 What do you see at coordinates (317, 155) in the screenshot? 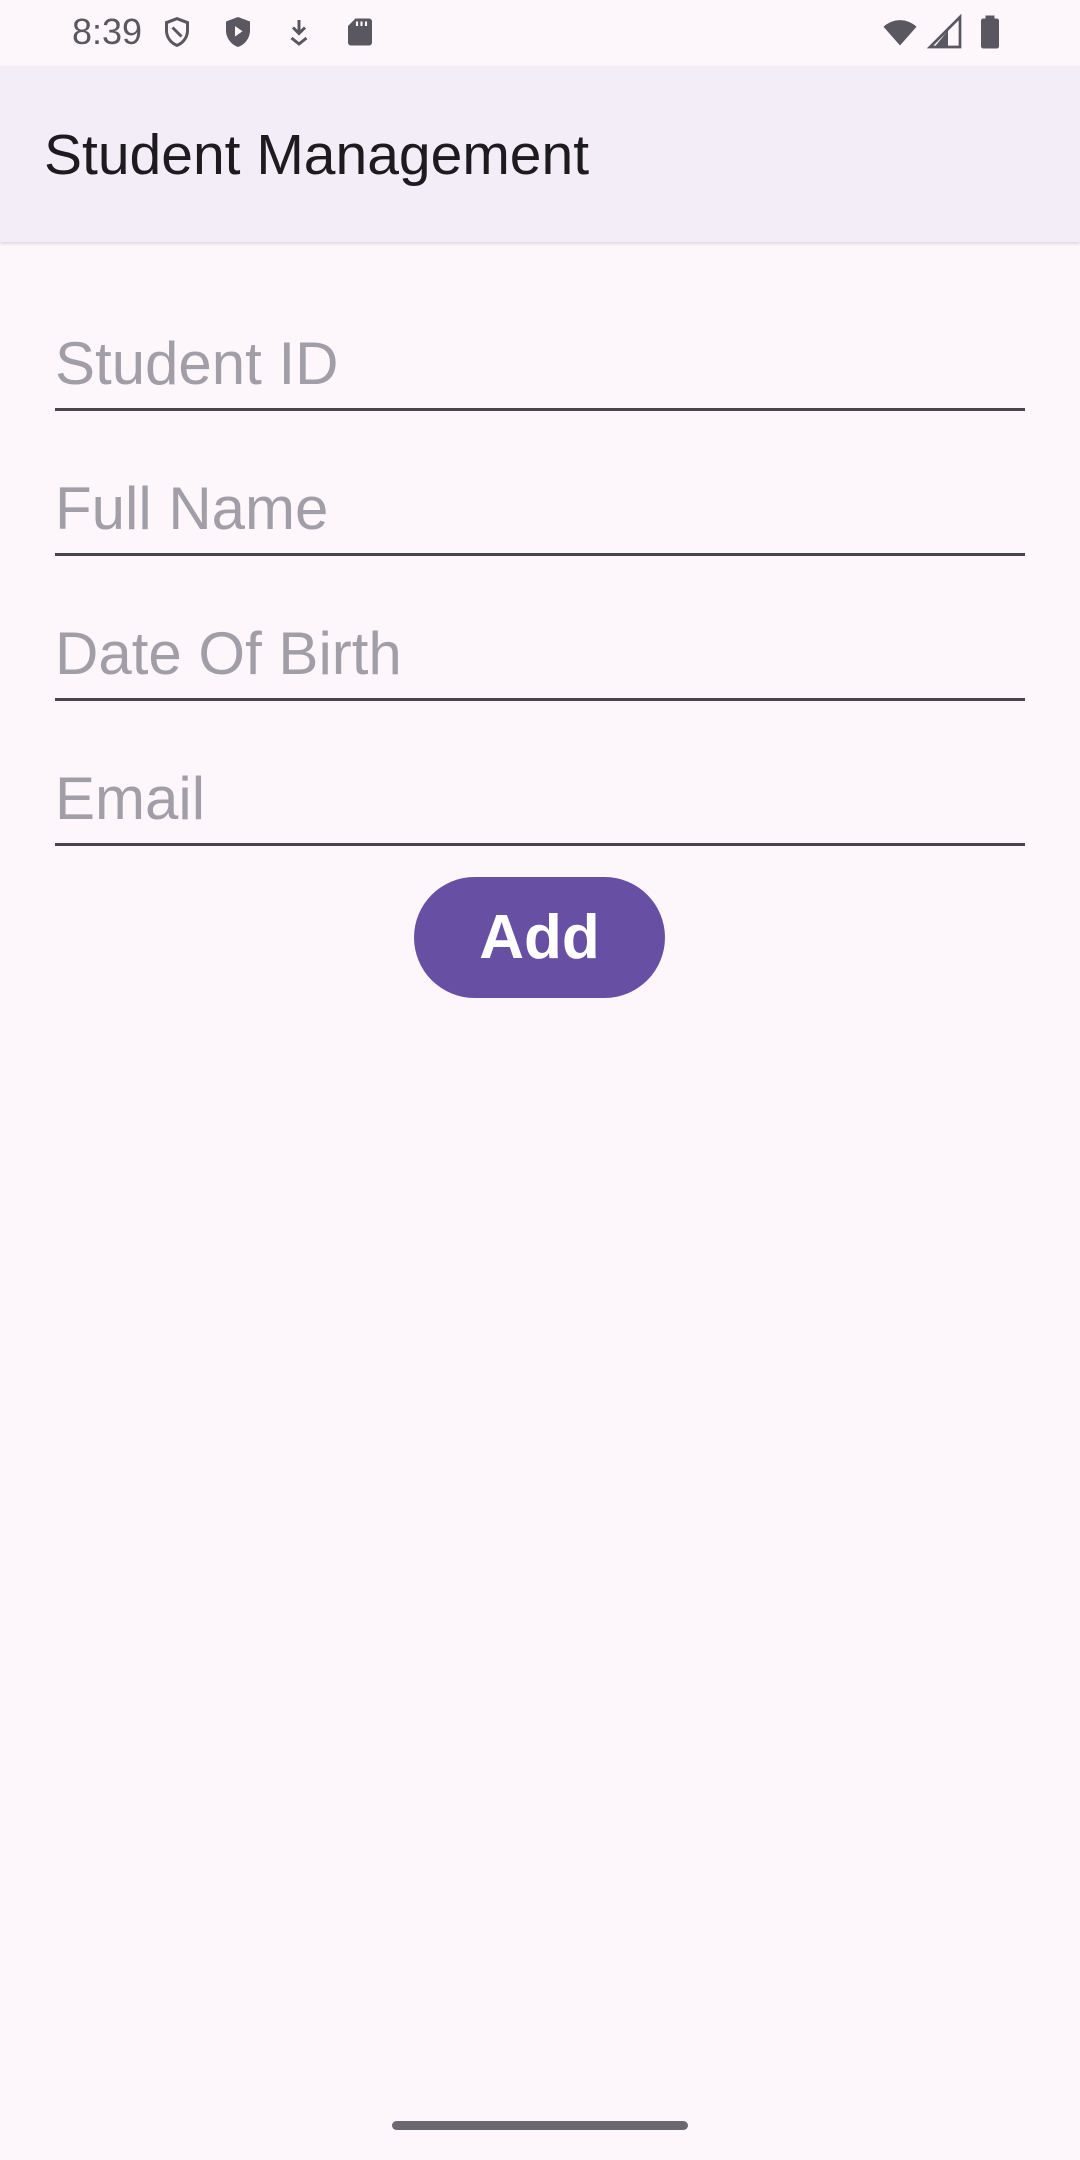
I see `app-title: Student Management` at bounding box center [317, 155].